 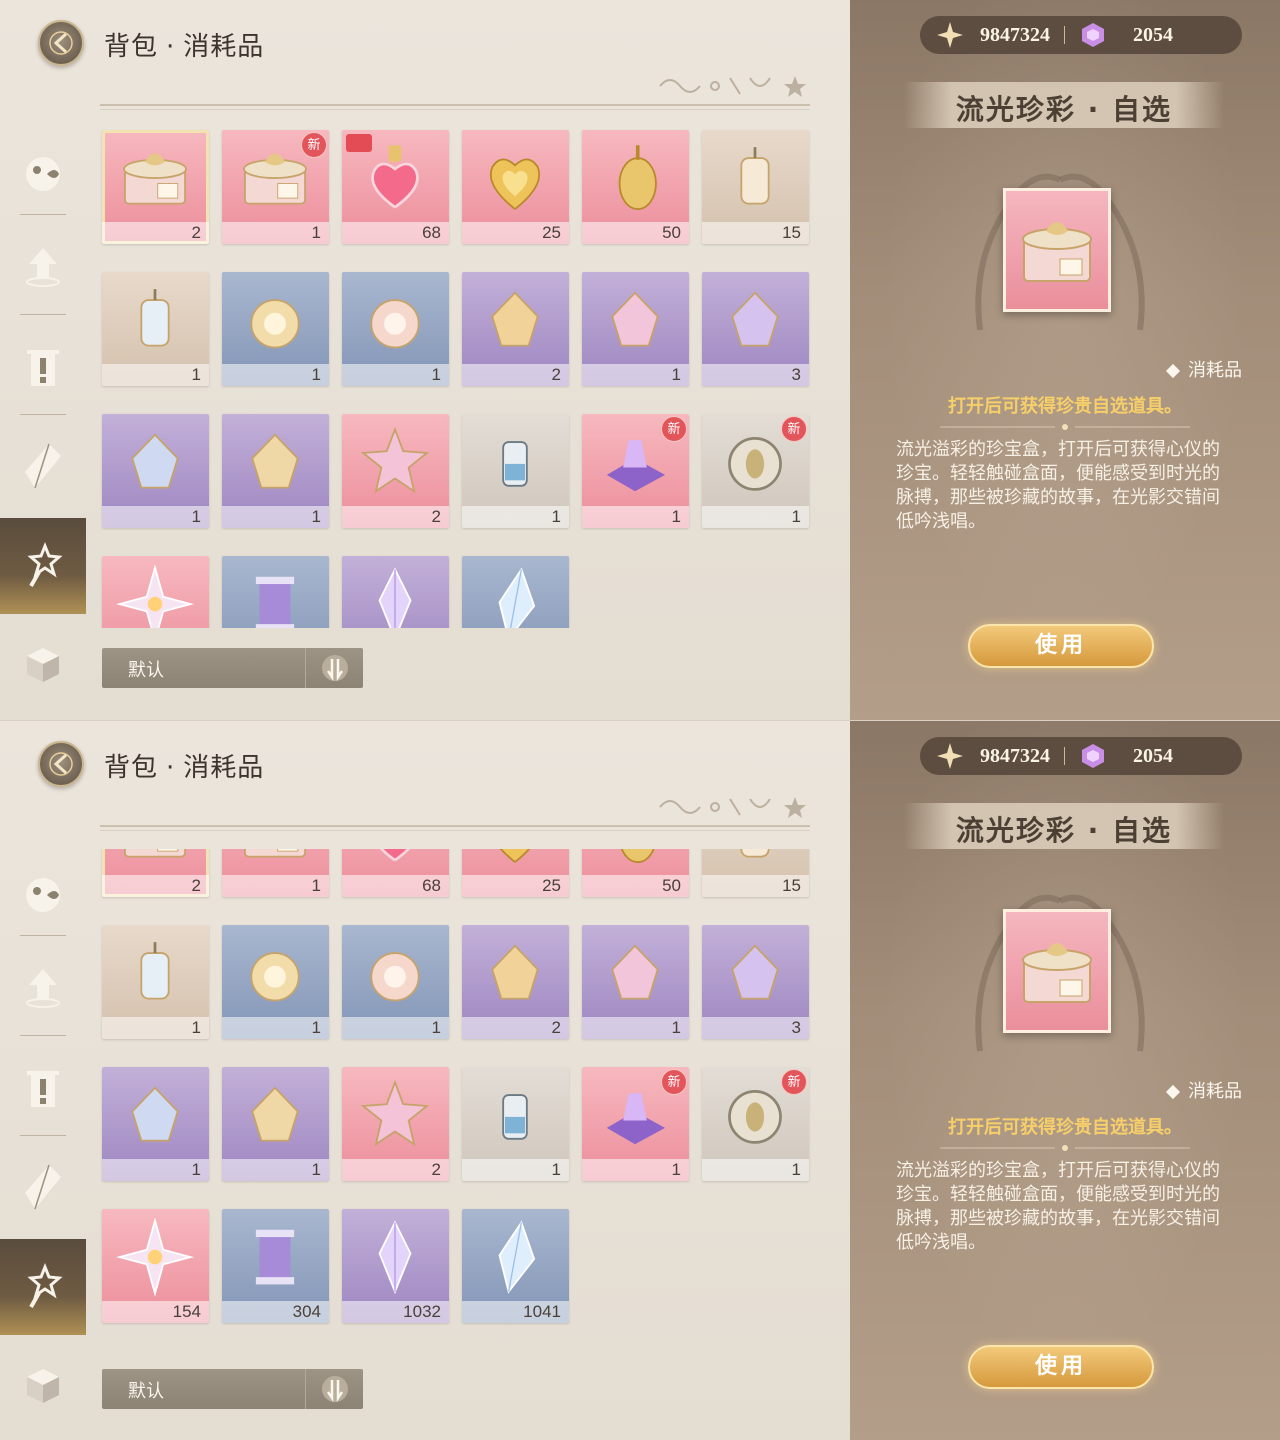 What do you see at coordinates (275, 853) in the screenshot?
I see `giftbox-icon` at bounding box center [275, 853].